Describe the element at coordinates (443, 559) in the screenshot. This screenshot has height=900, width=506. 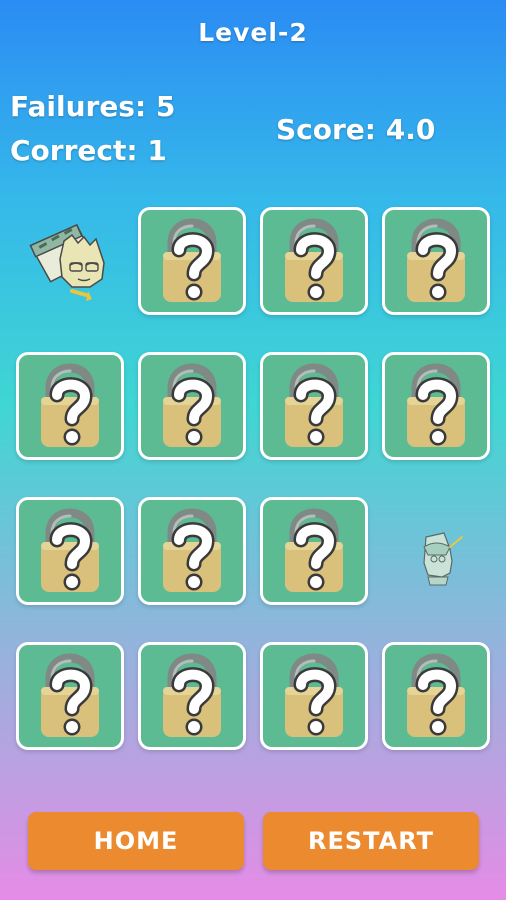
I see `character-small-icon` at that location.